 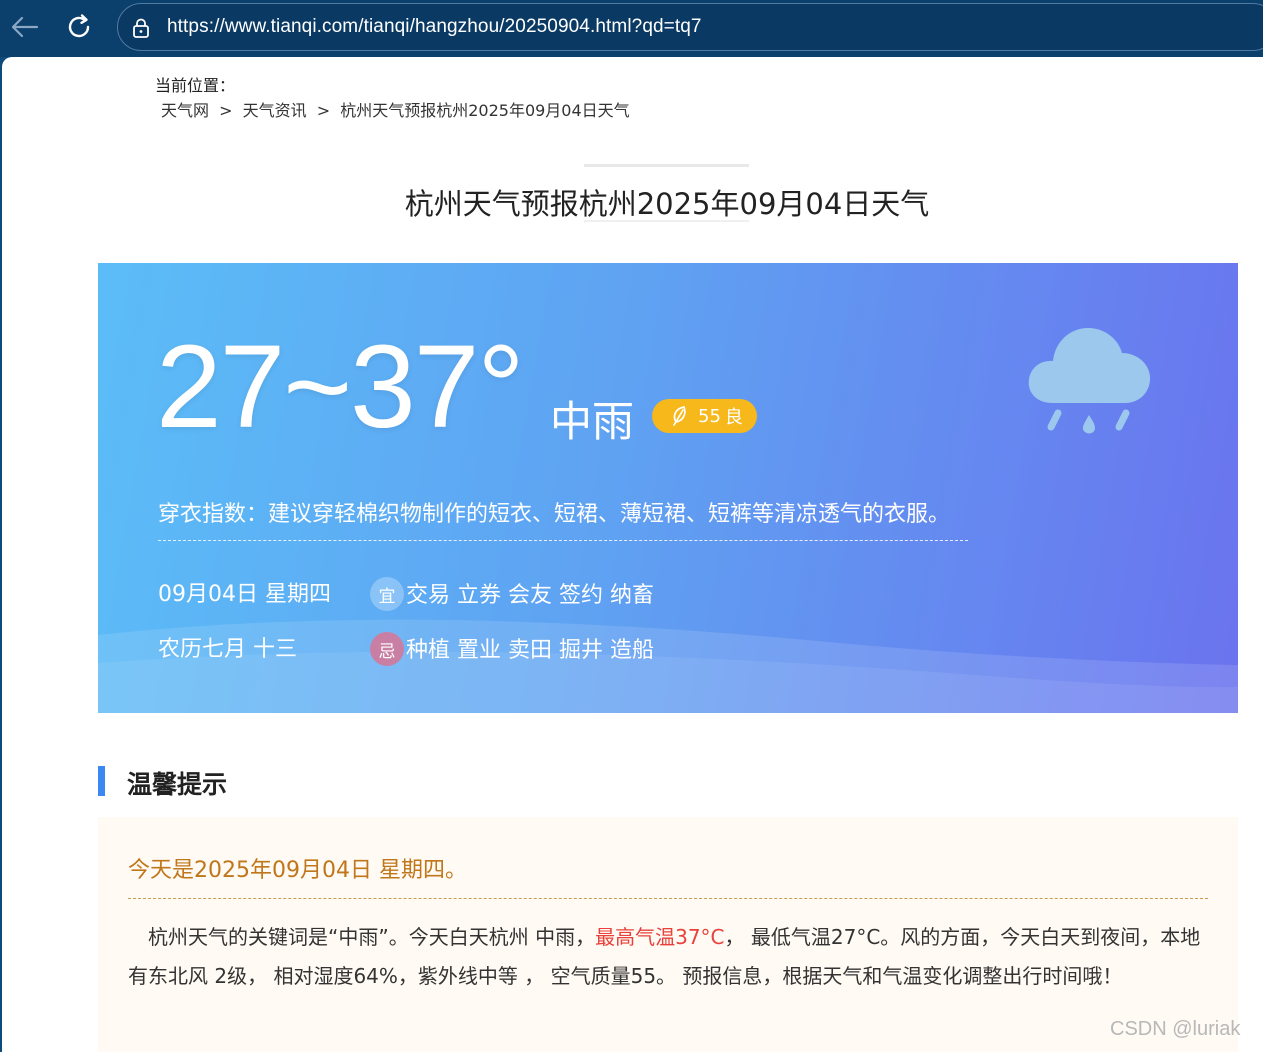 I want to click on arrow-left-icon, so click(x=25, y=27).